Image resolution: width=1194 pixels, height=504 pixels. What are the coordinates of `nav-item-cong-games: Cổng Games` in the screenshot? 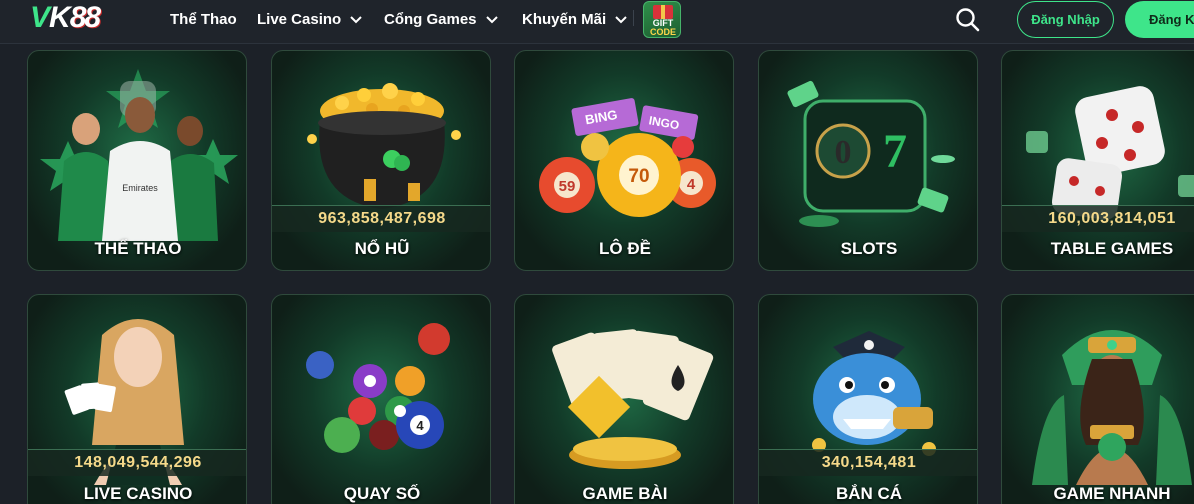 It's located at (441, 19).